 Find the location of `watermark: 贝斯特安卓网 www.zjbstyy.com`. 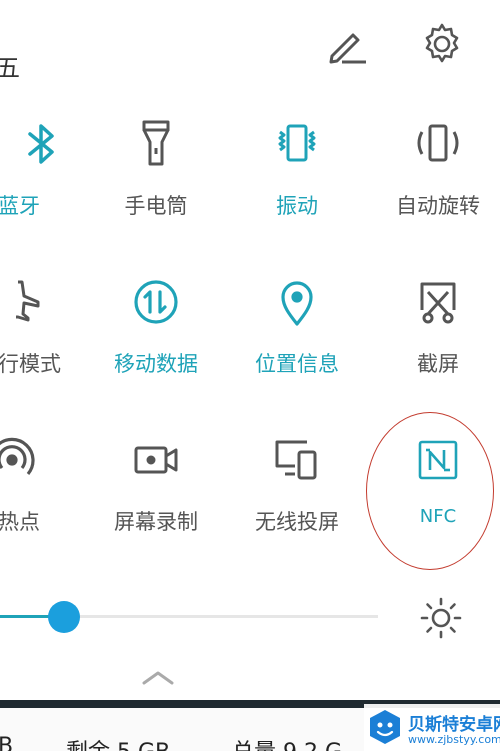

watermark: 贝斯特安卓网 www.zjbstyy.com is located at coordinates (432, 727).